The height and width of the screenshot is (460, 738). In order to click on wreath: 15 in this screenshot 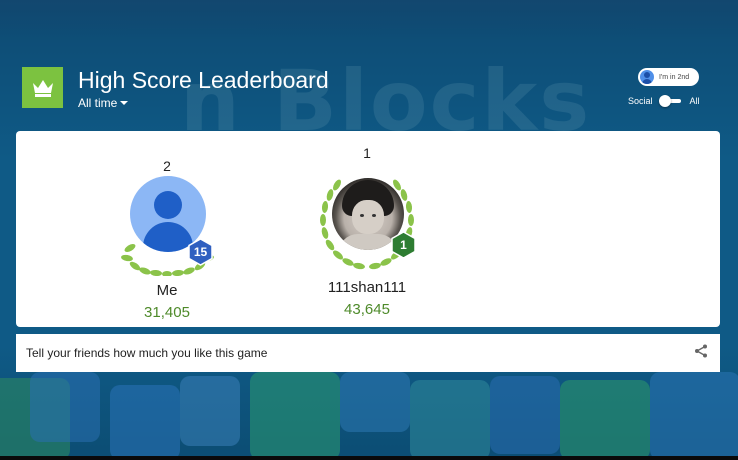, I will do `click(167, 226)`.